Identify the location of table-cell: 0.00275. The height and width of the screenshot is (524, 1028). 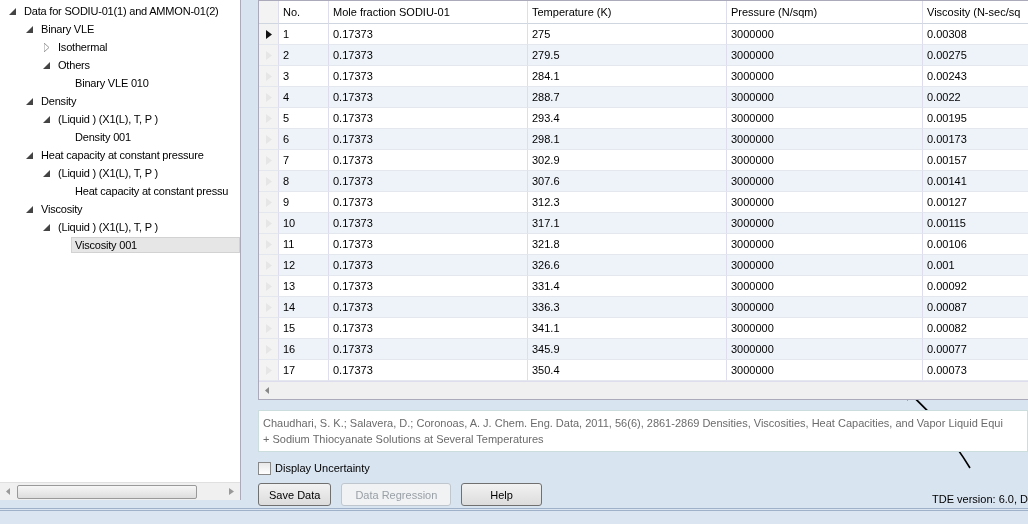
(975, 55).